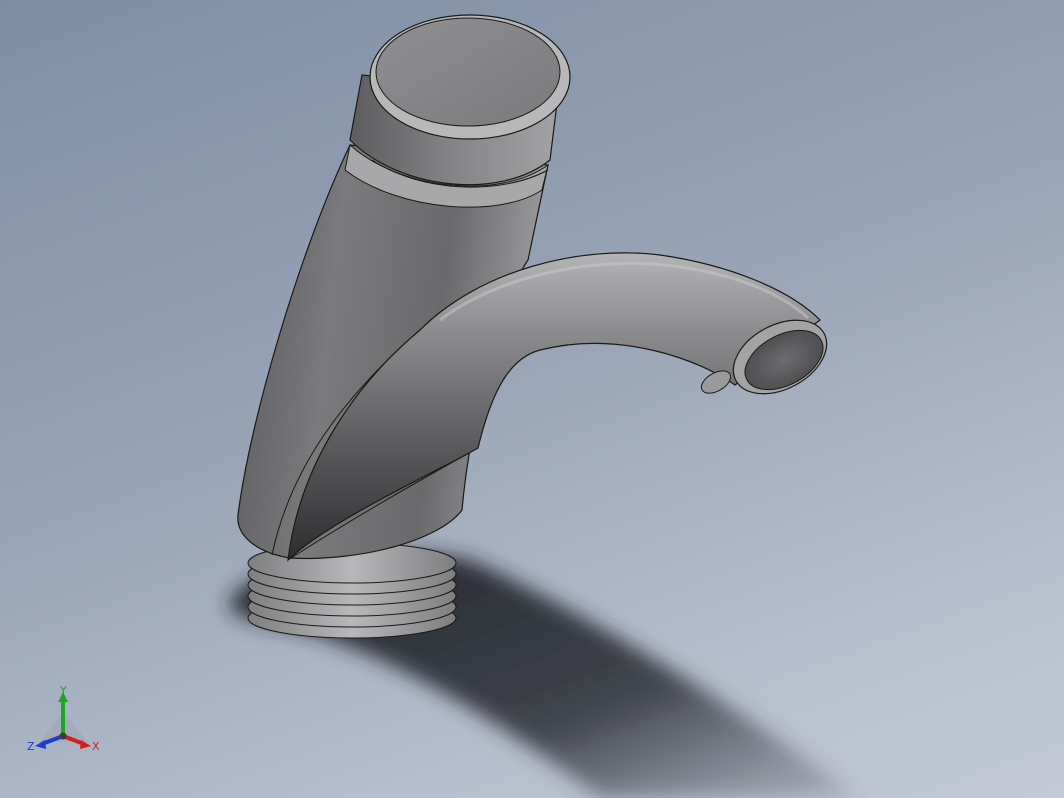  I want to click on triad-y-label: Y, so click(63, 690).